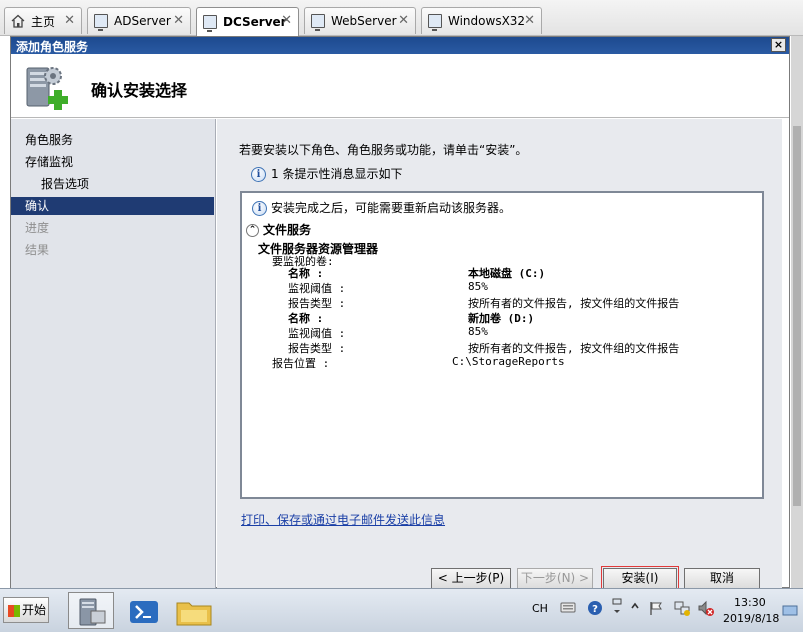  What do you see at coordinates (139, 90) in the screenshot?
I see `page-title: 确认安装选择` at bounding box center [139, 90].